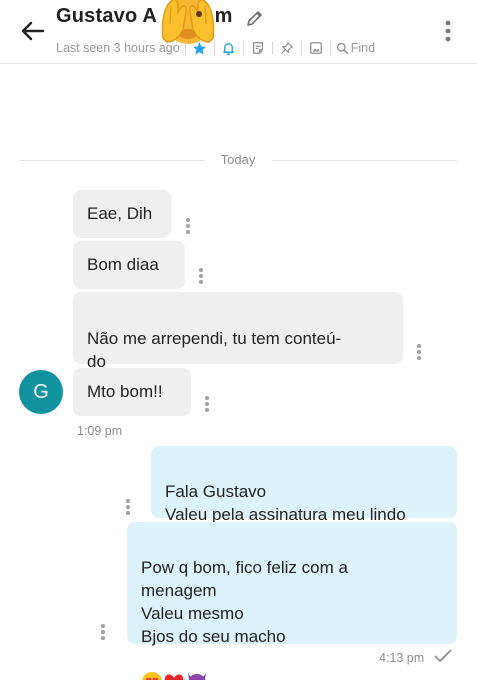 The image size is (477, 680). What do you see at coordinates (238, 159) in the screenshot?
I see `date-divider: Today` at bounding box center [238, 159].